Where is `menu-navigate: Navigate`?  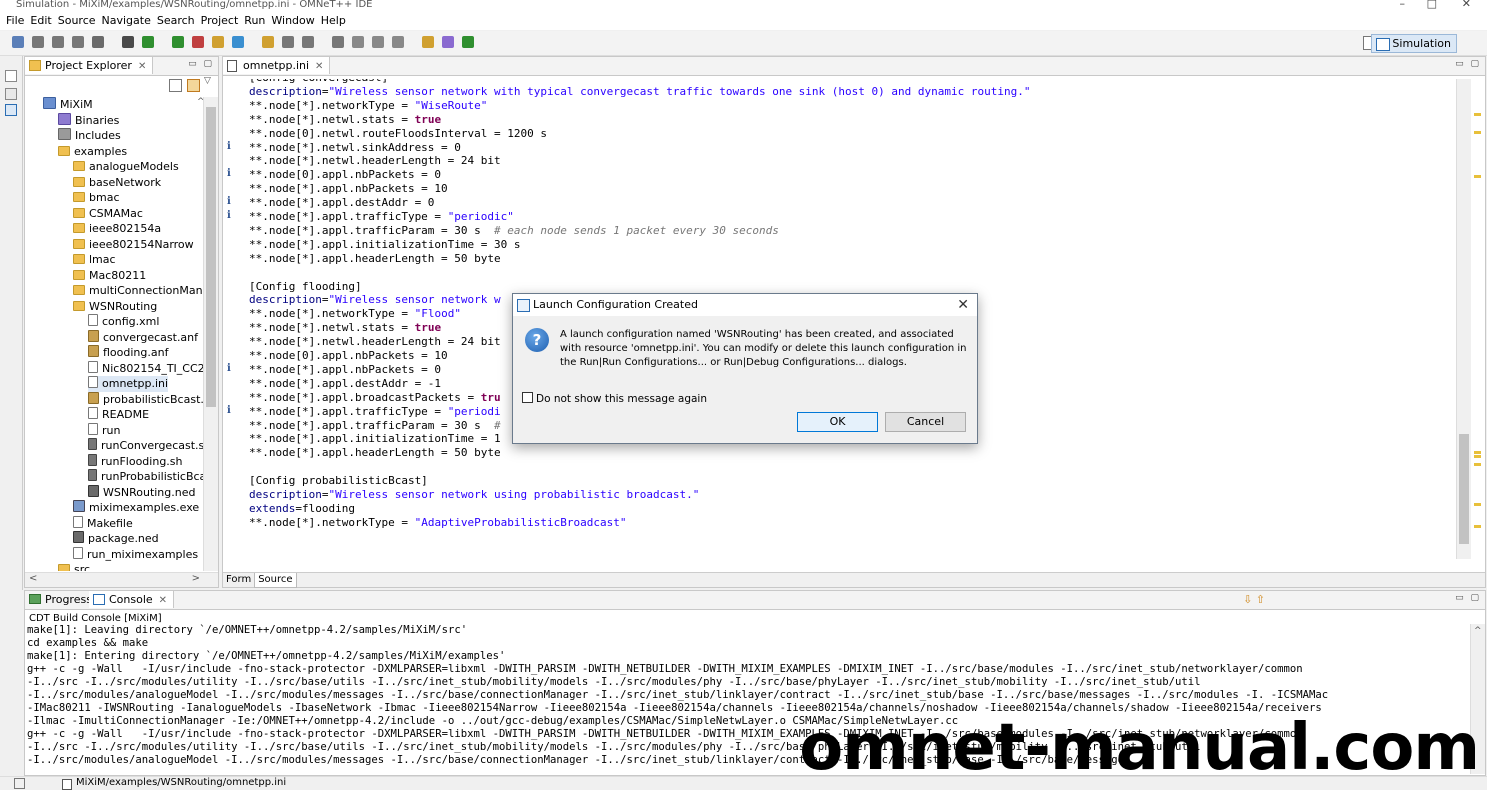
menu-navigate: Navigate is located at coordinates (129, 21).